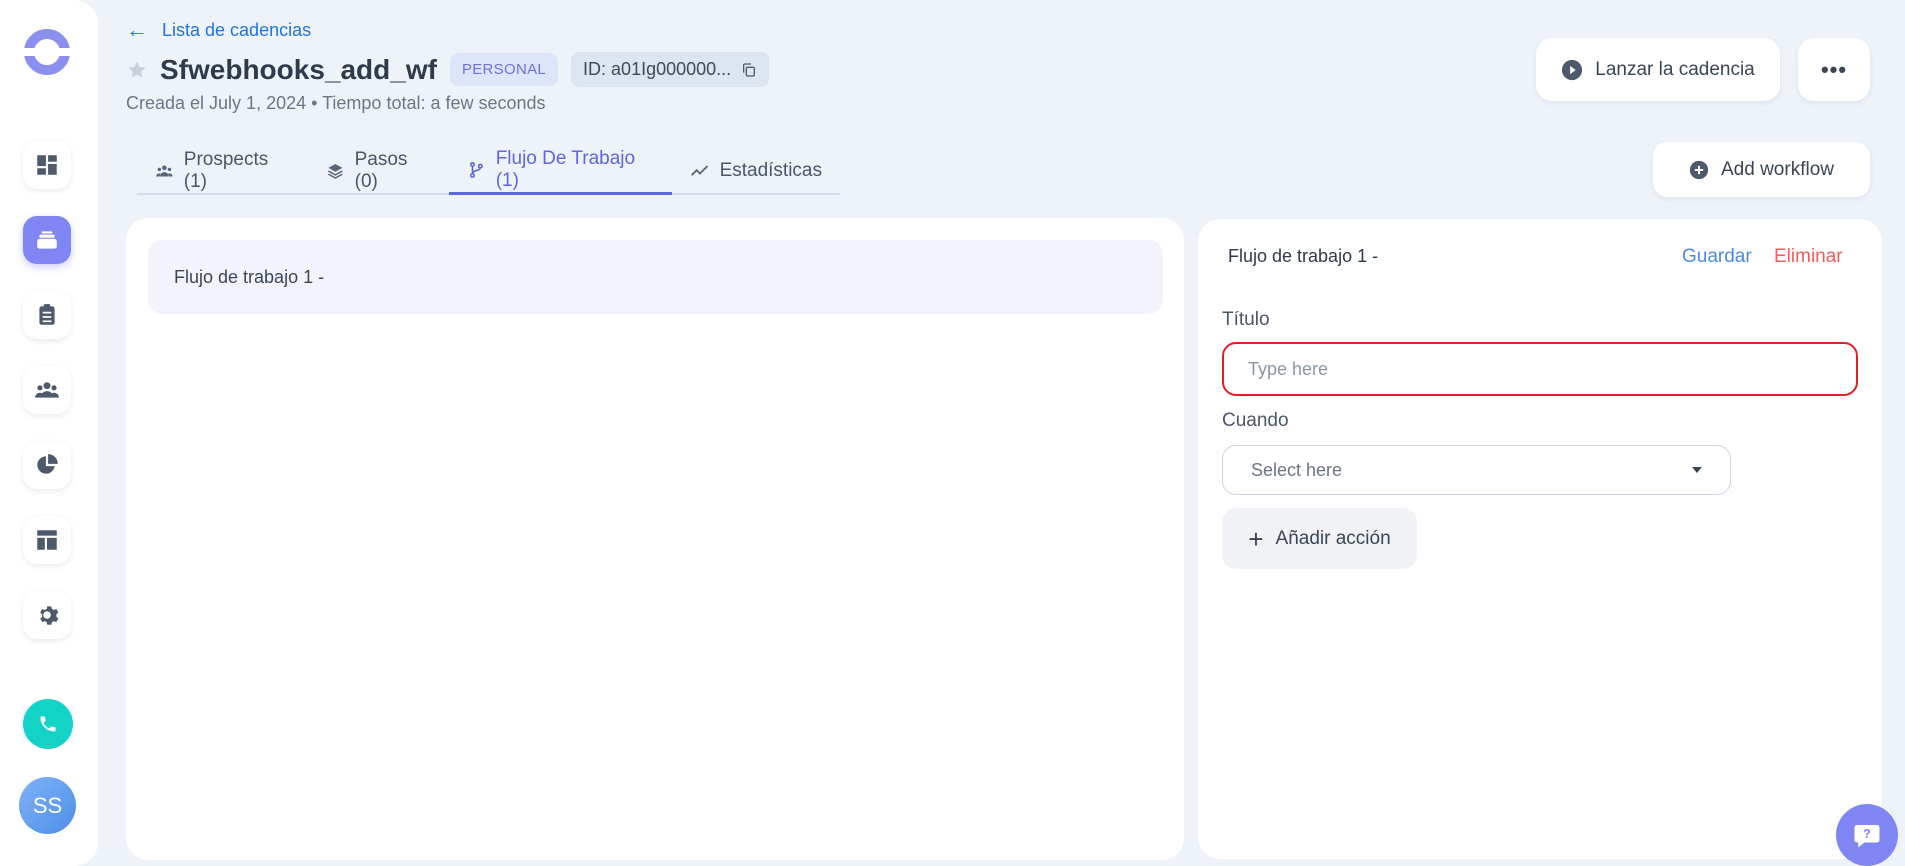 The height and width of the screenshot is (866, 1905). I want to click on sidebar-item-tasks, so click(47, 315).